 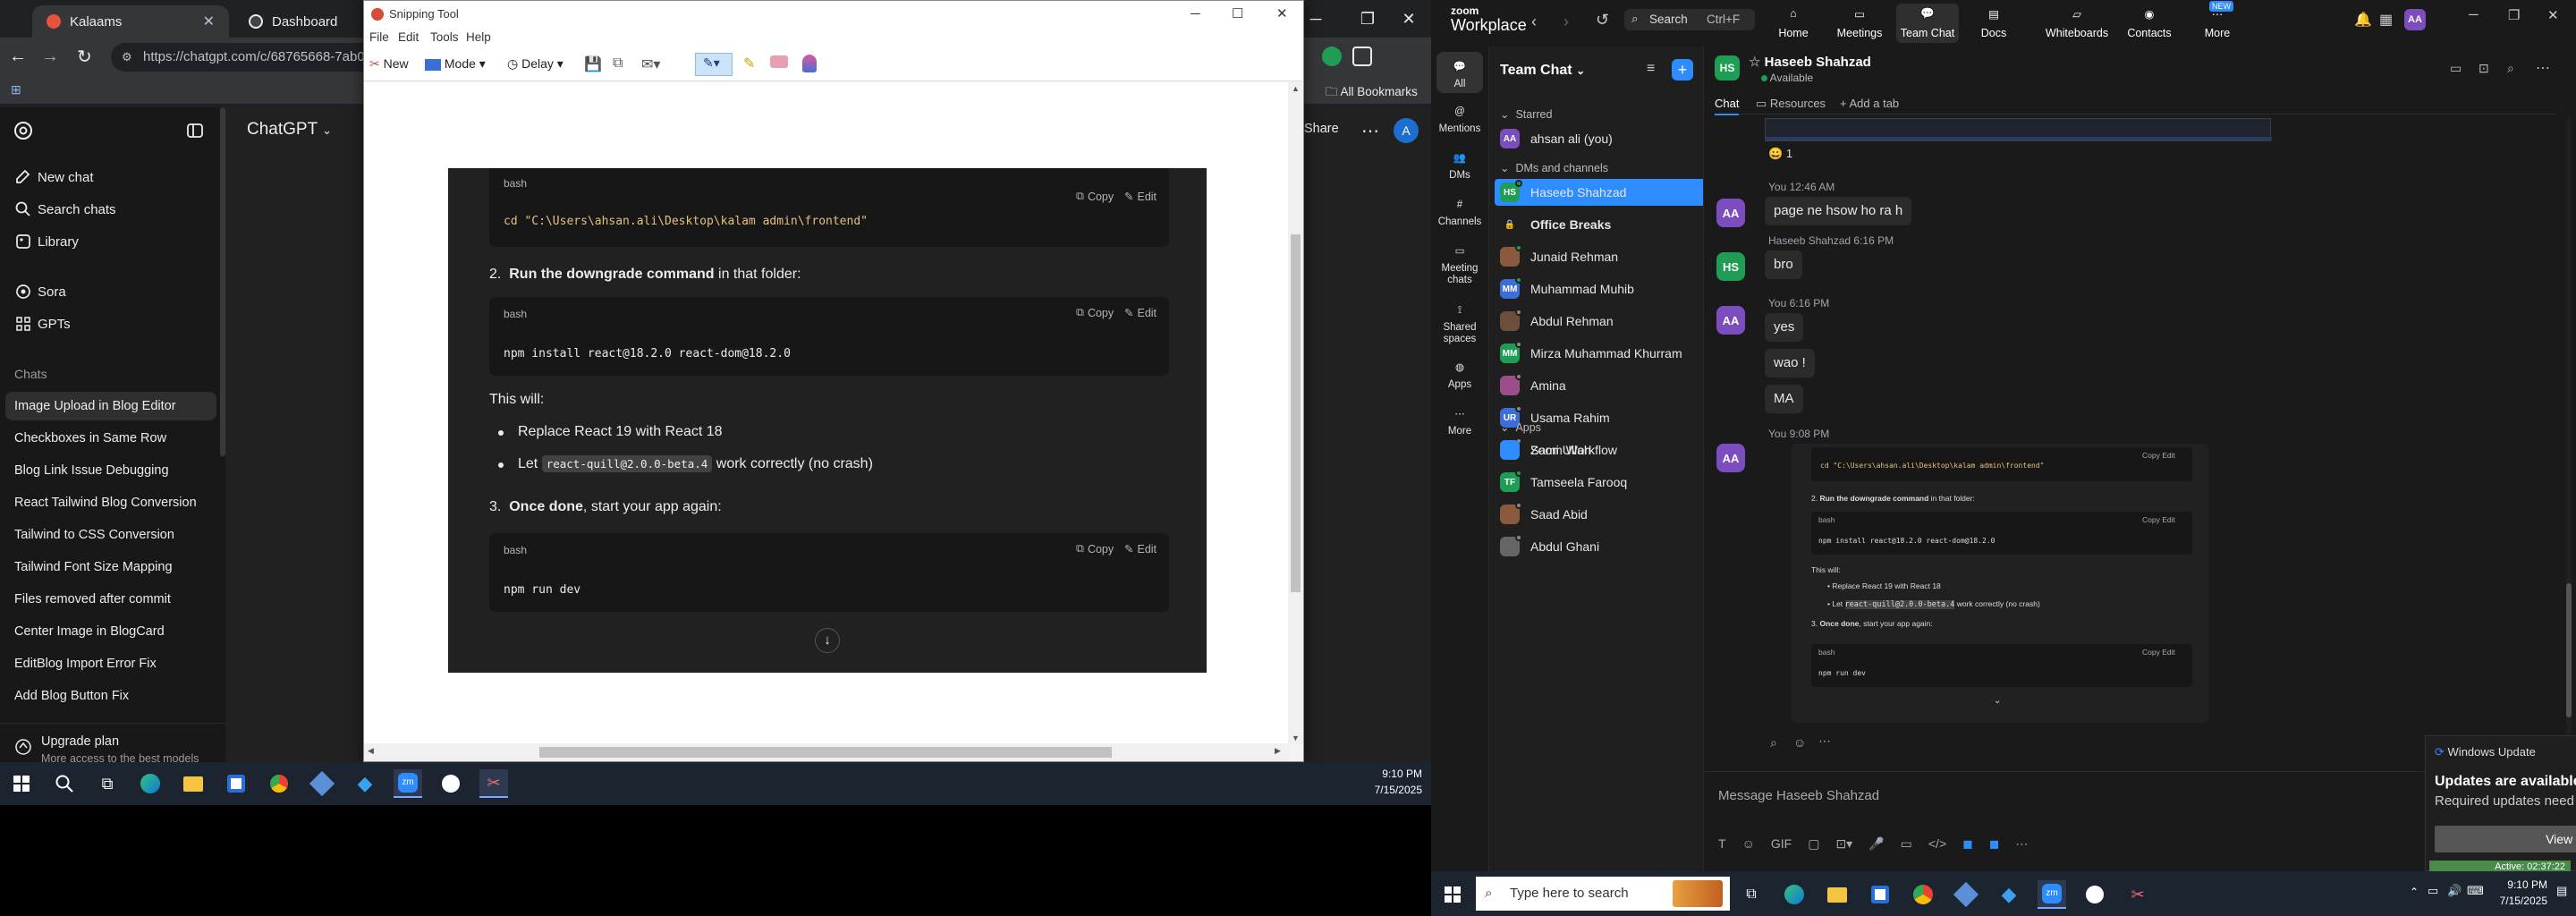 What do you see at coordinates (1599, 224) in the screenshot?
I see `list-item: 🔒 Office Breaks` at bounding box center [1599, 224].